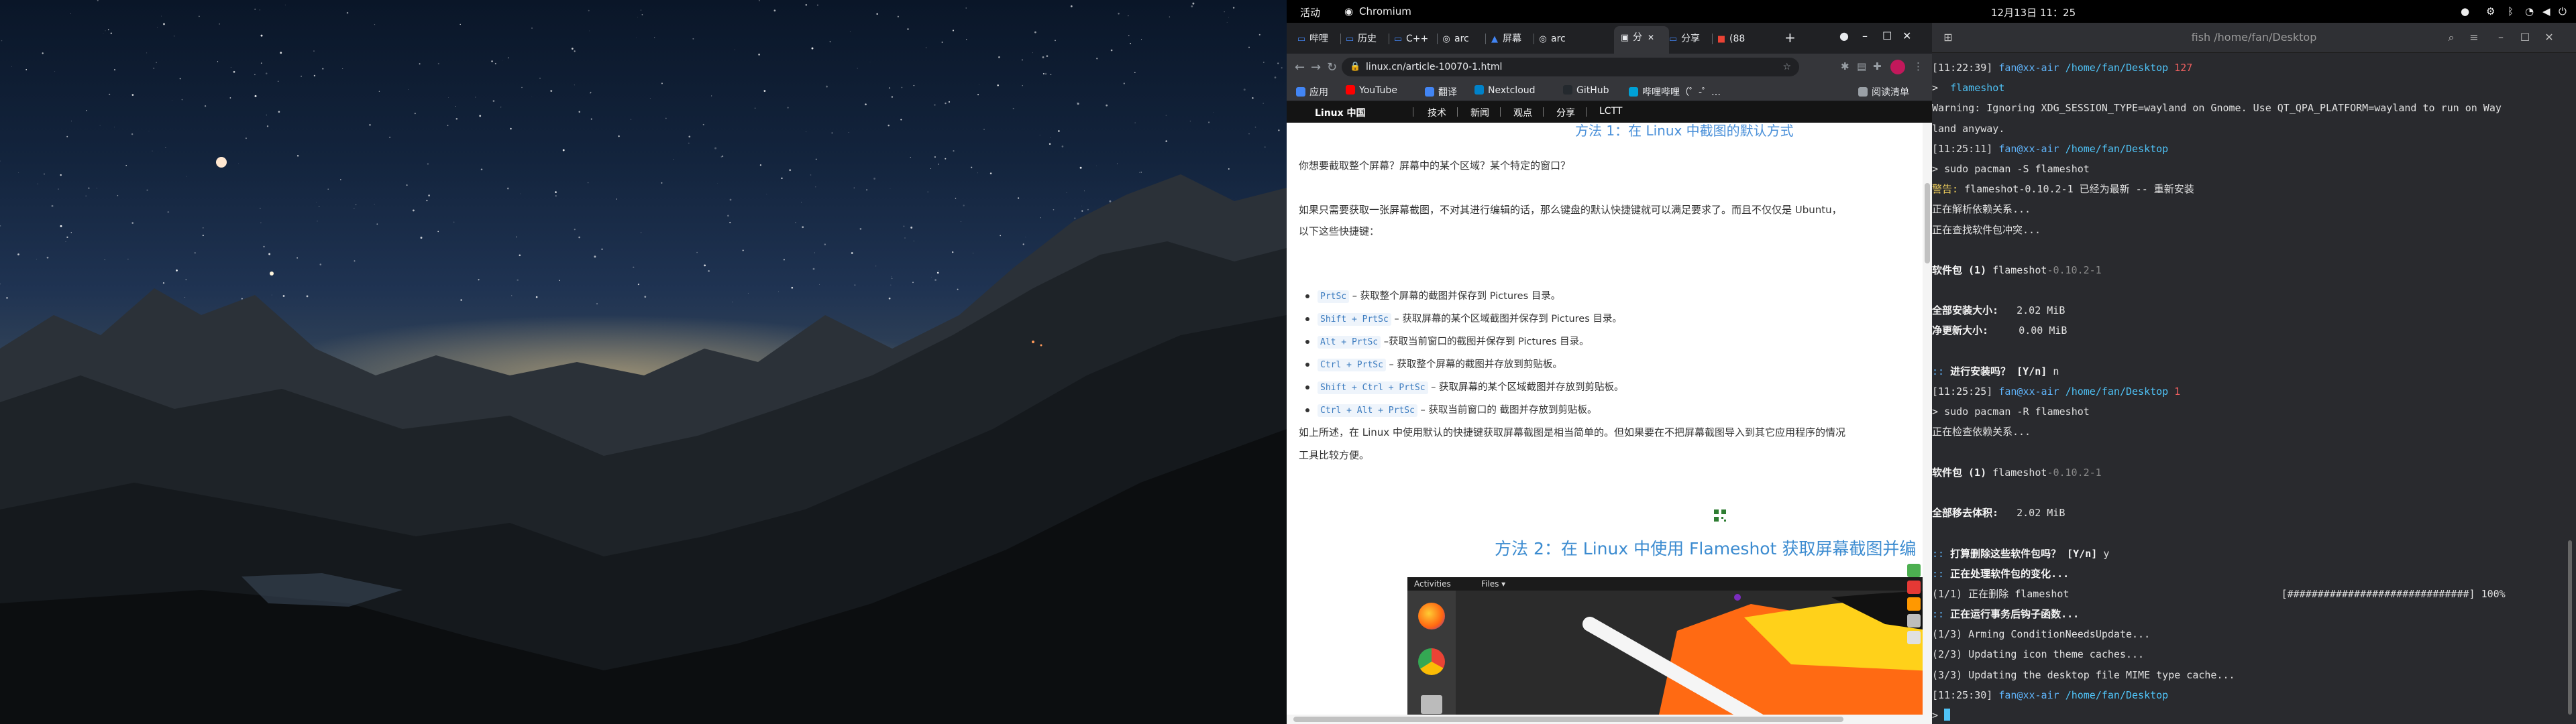 The image size is (2576, 724). I want to click on terminal-text: [11:25:11], so click(1965, 148).